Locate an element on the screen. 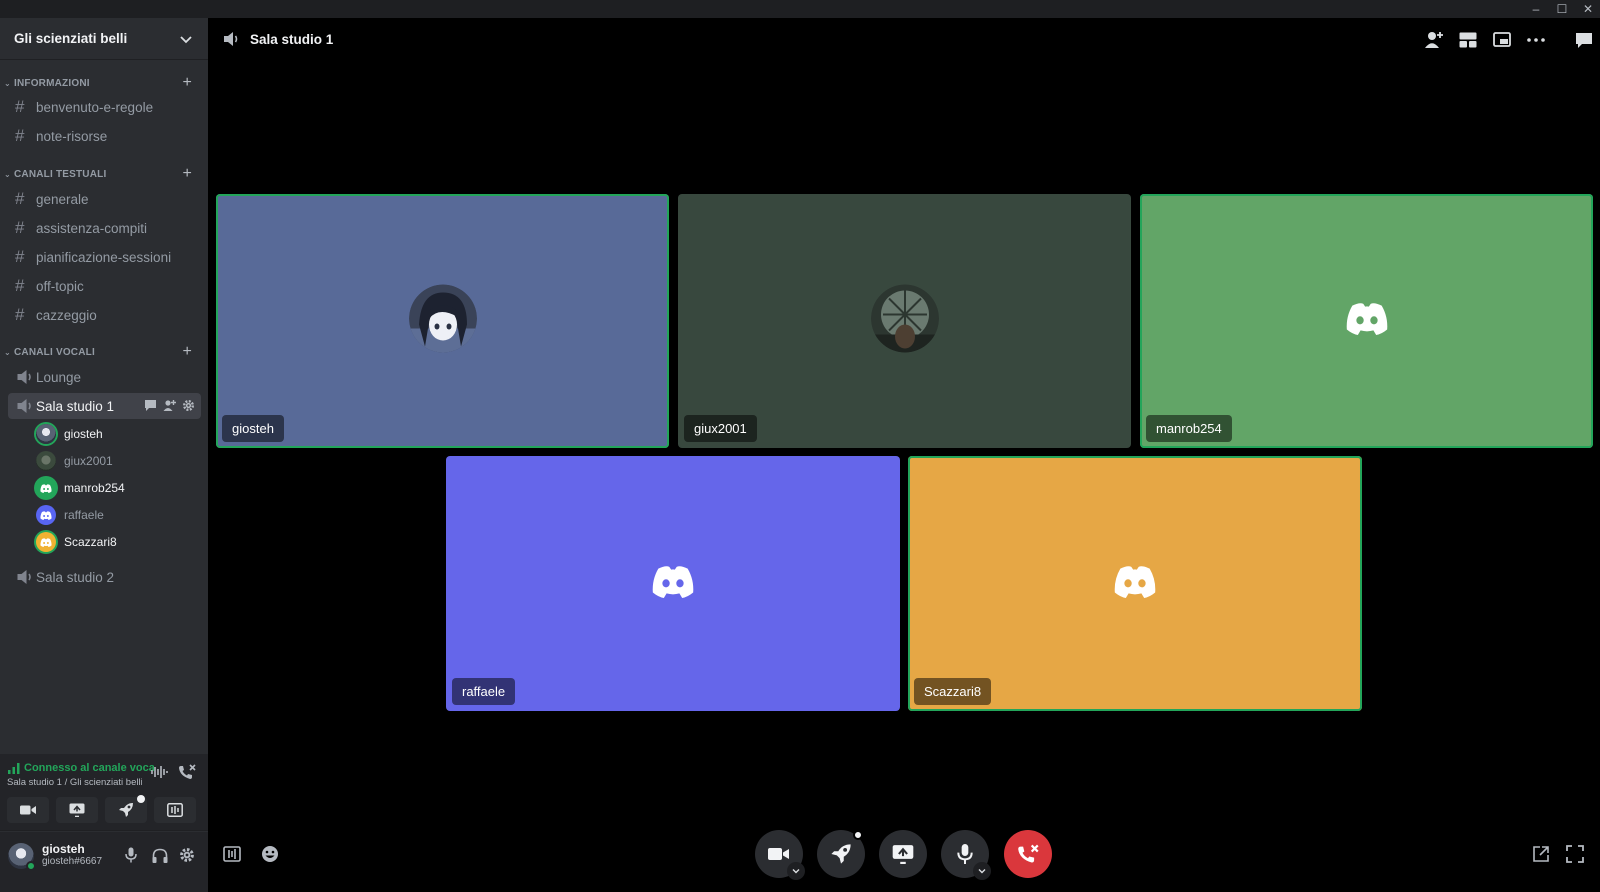 The height and width of the screenshot is (892, 1600). camera-toggle-button is located at coordinates (780, 855).